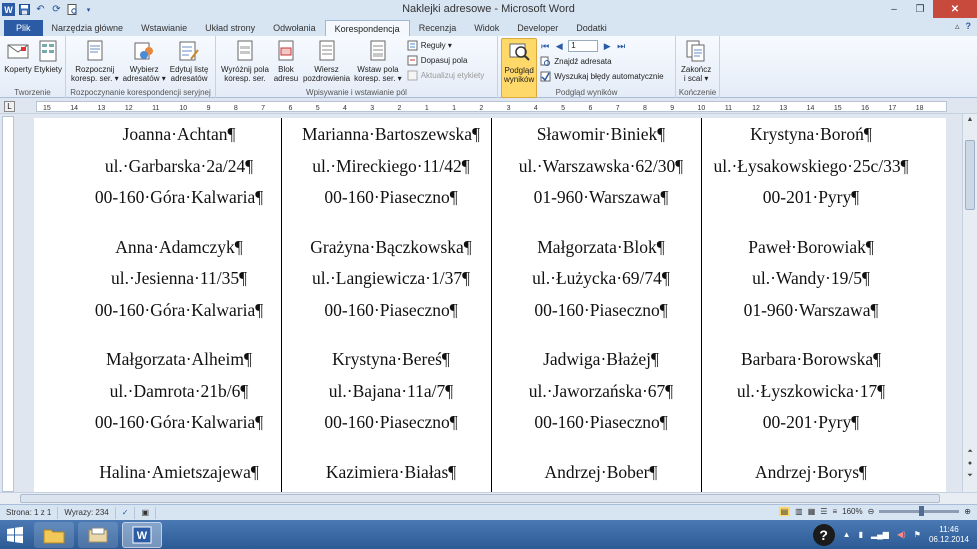  I want to click on tab-narzedzia-glowne: Narzędzia główne, so click(88, 28).